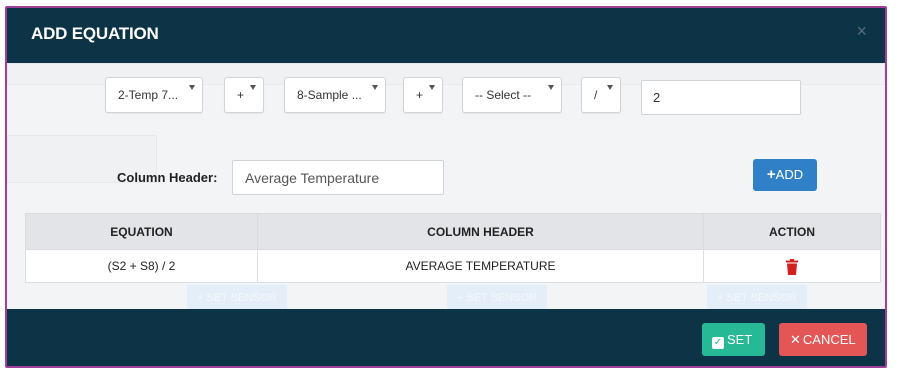 Image resolution: width=897 pixels, height=370 pixels. I want to click on set-button: ✓ SET, so click(733, 339).